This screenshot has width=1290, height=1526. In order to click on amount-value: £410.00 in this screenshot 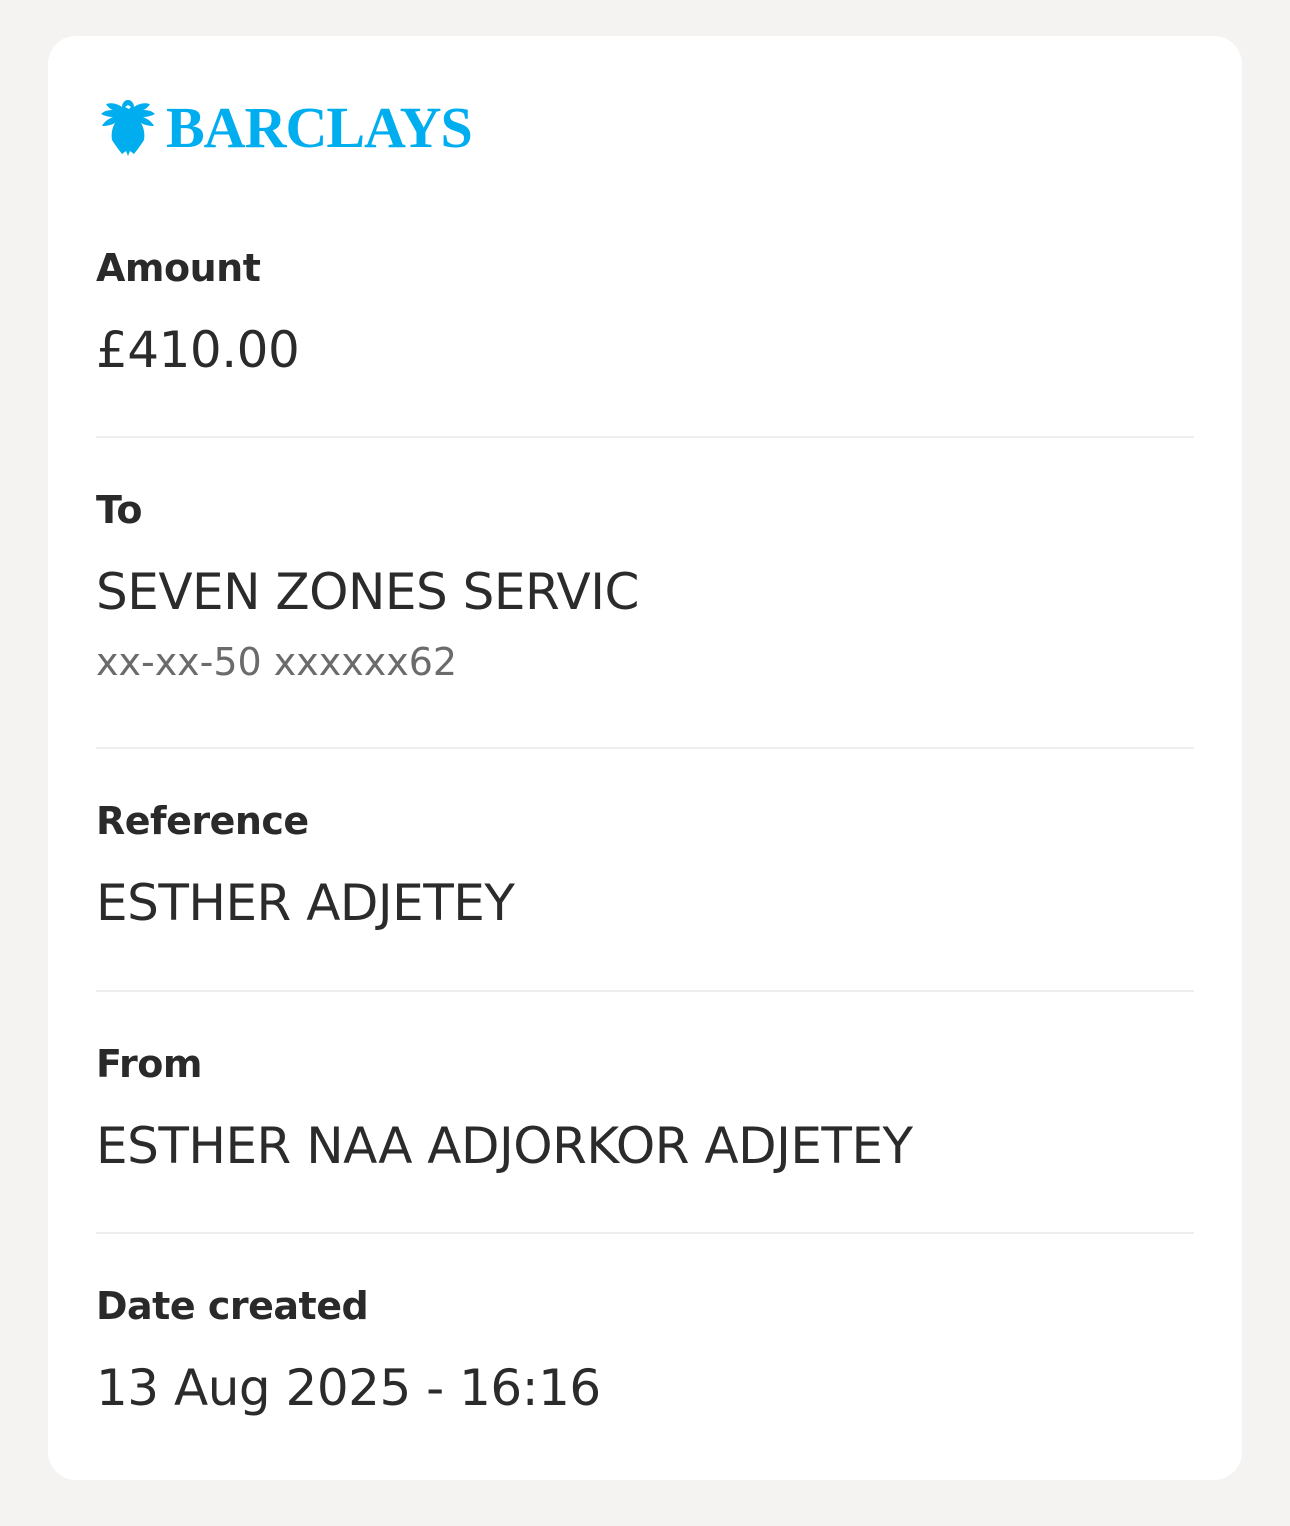, I will do `click(198, 349)`.